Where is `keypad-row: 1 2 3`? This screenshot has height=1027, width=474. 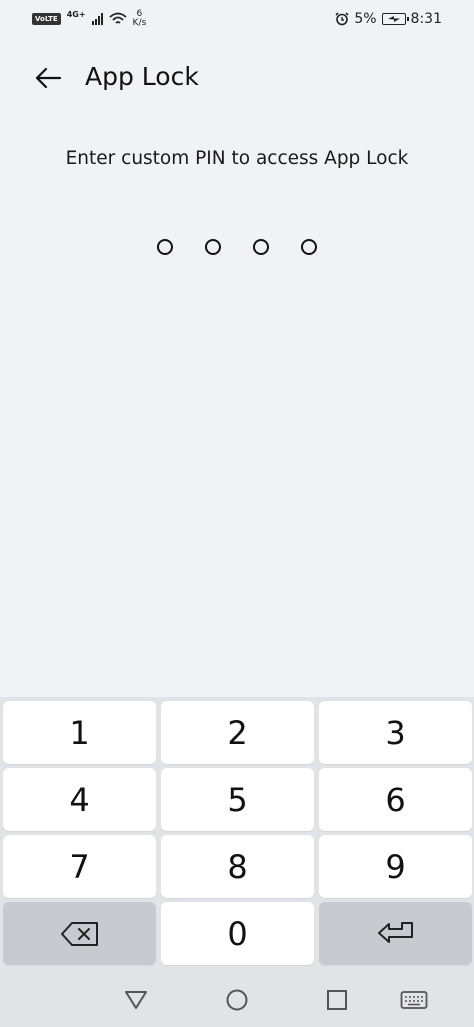 keypad-row: 1 2 3 is located at coordinates (238, 732).